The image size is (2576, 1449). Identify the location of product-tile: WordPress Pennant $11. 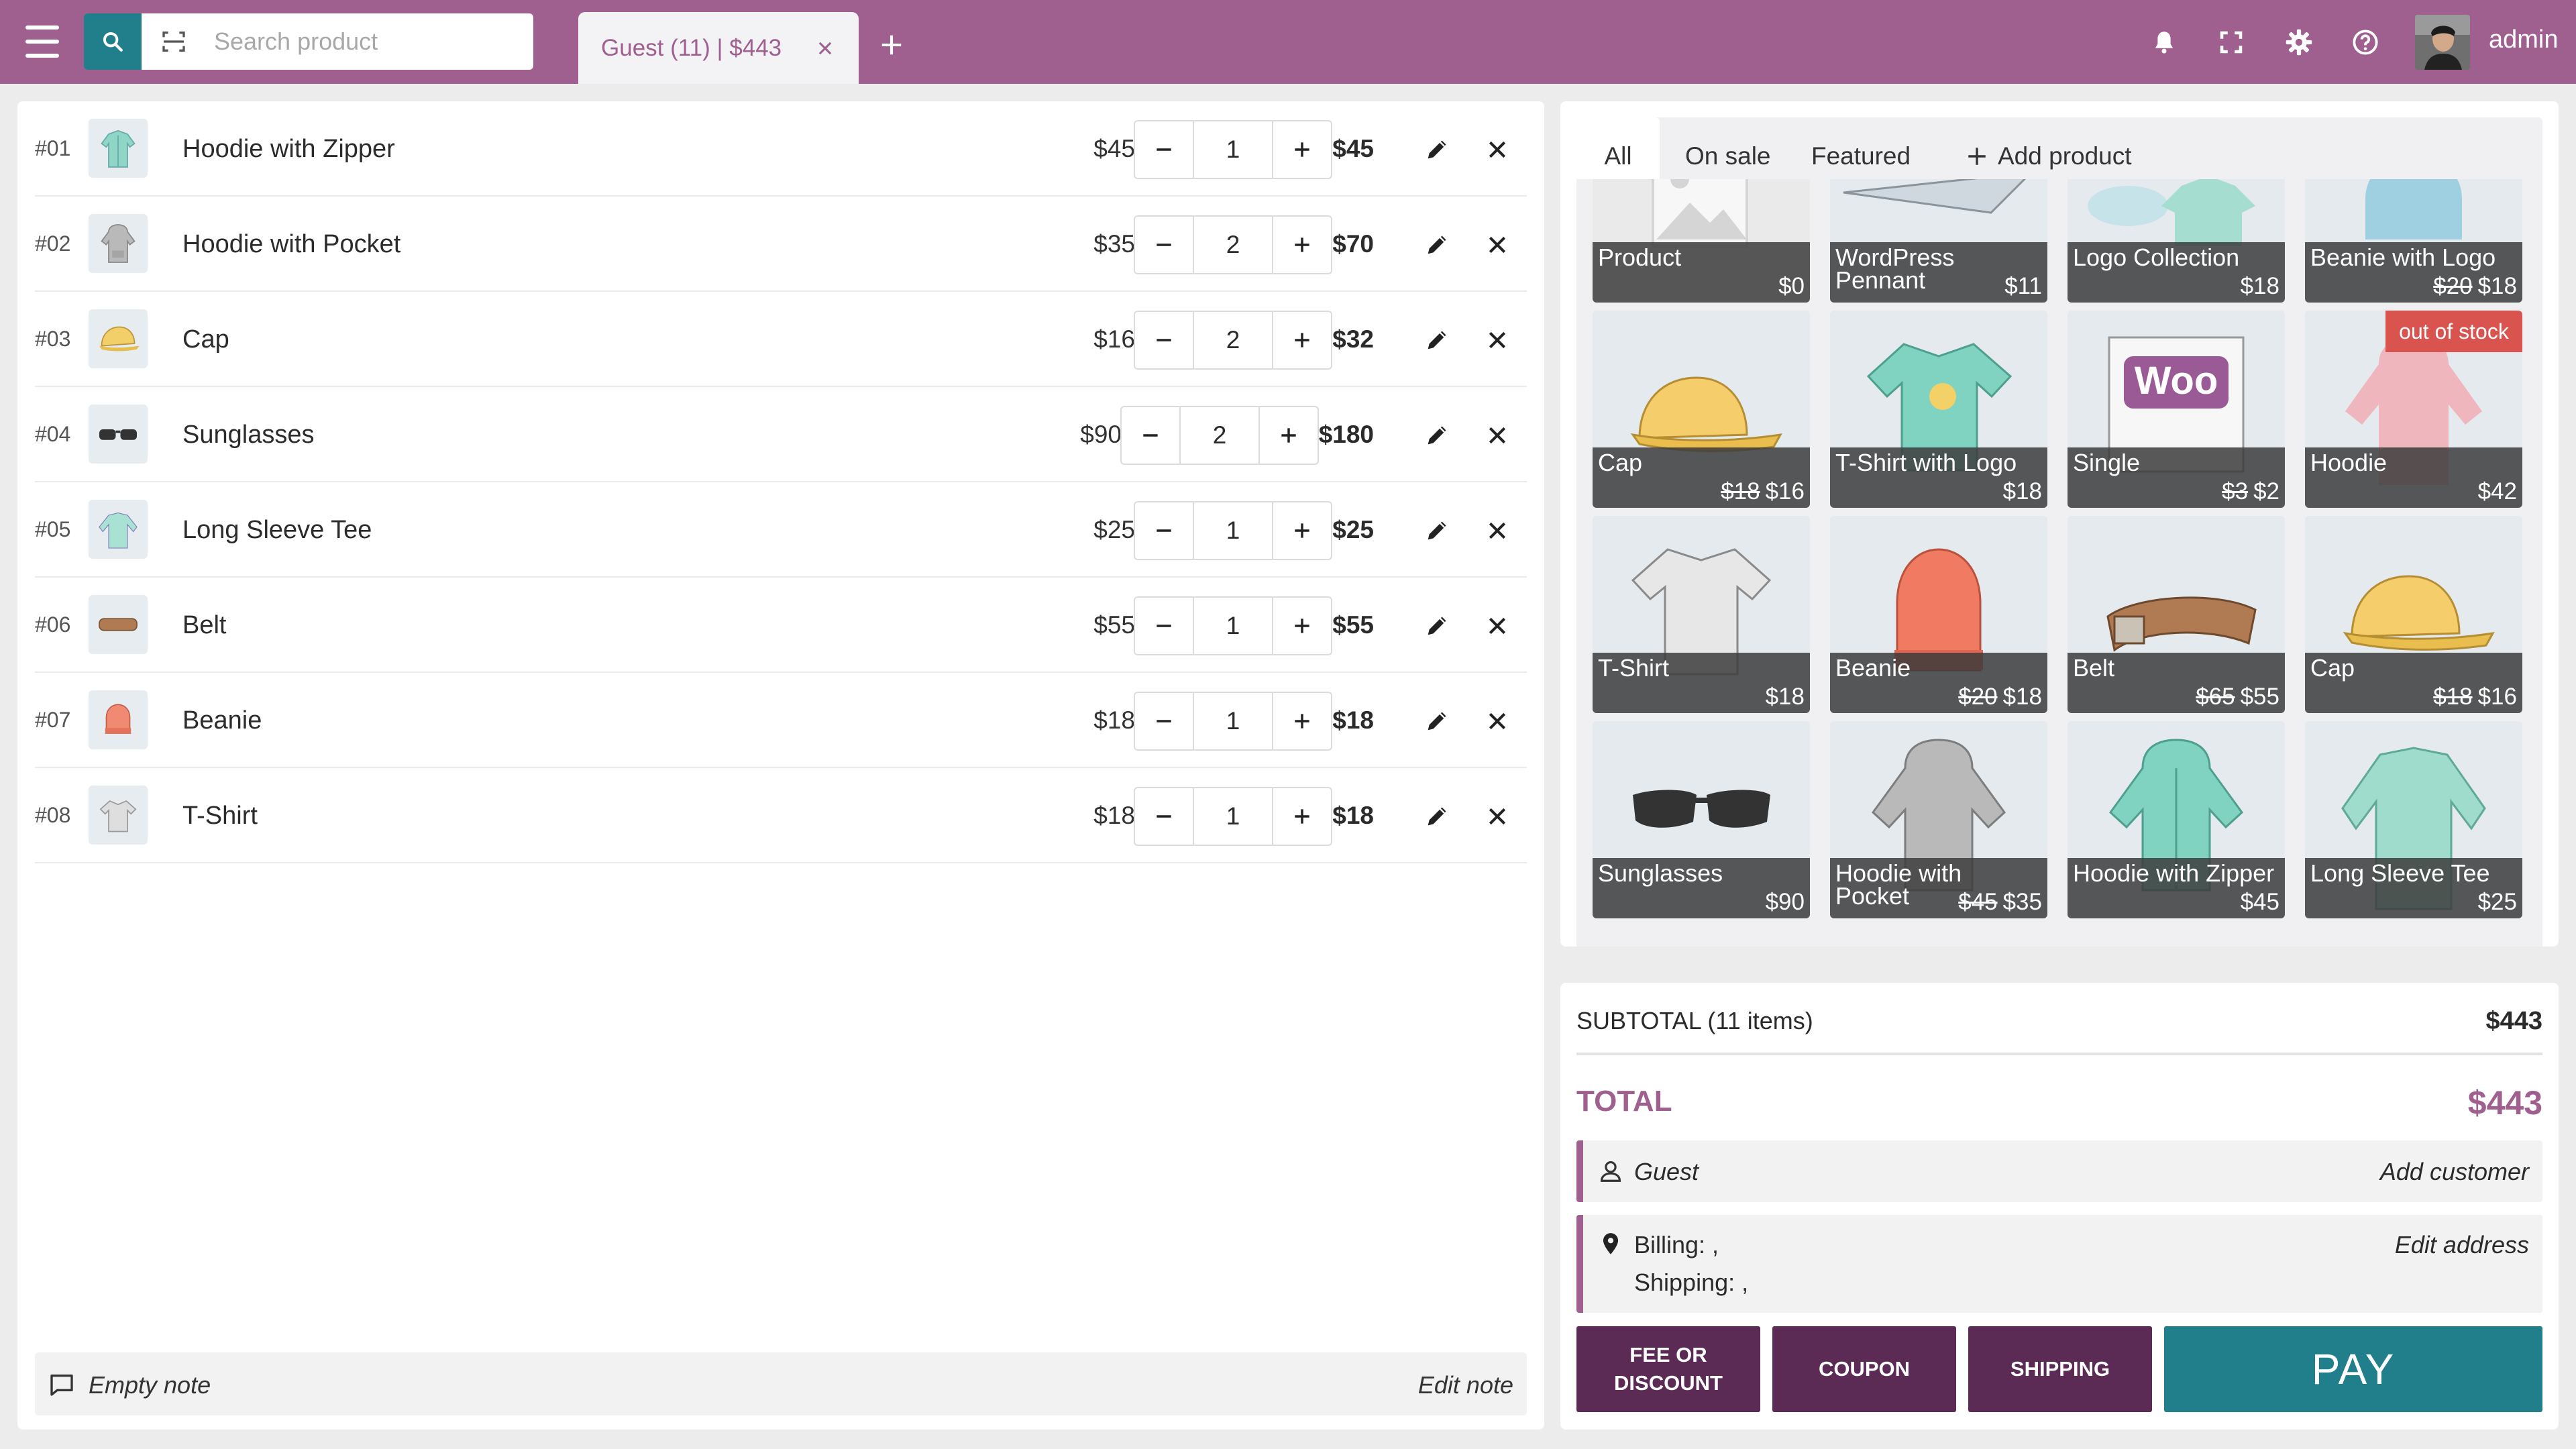
(1938, 241).